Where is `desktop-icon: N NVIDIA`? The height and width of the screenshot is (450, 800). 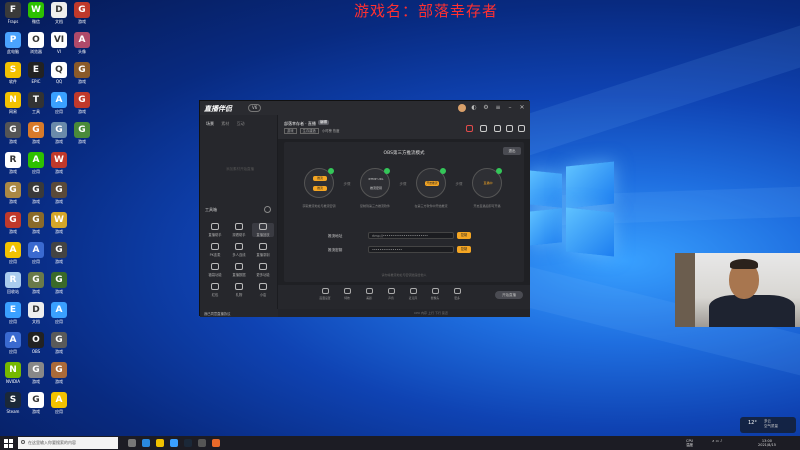 desktop-icon: N NVIDIA is located at coordinates (13, 375).